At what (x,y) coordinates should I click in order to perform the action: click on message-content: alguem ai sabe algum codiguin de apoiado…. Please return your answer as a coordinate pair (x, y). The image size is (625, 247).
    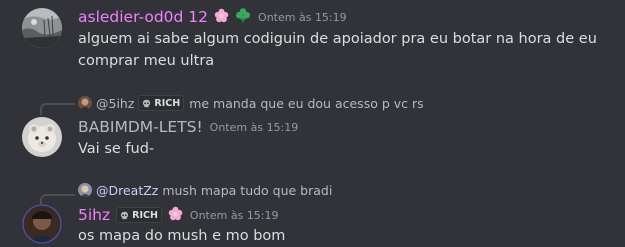
    Looking at the image, I should click on (337, 50).